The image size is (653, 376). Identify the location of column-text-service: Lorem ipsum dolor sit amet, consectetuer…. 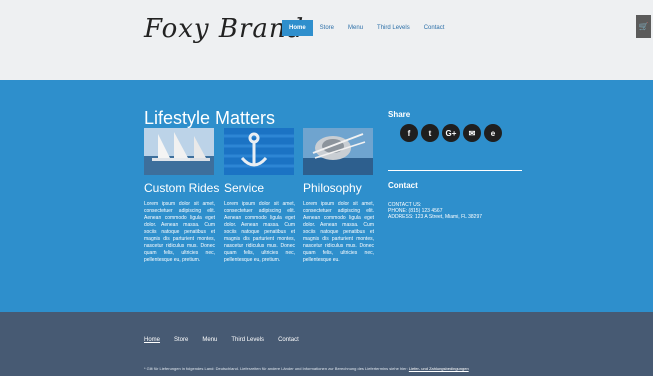
(259, 232).